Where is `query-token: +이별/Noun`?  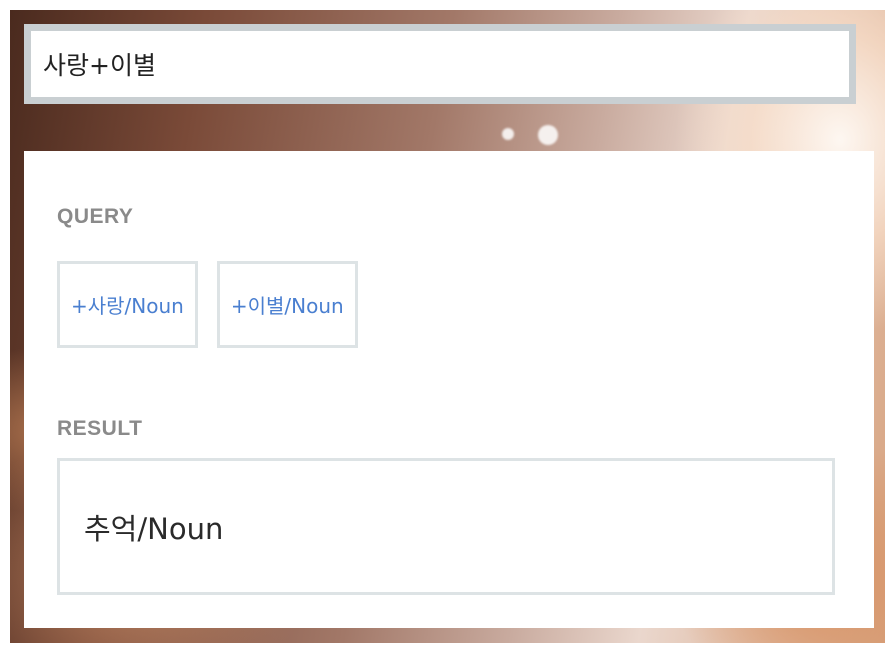
query-token: +이별/Noun is located at coordinates (287, 304).